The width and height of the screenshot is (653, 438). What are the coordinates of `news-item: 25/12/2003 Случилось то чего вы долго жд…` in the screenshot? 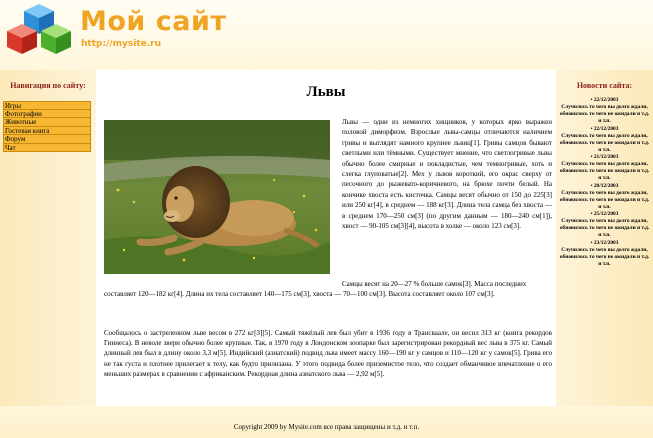 It's located at (604, 225).